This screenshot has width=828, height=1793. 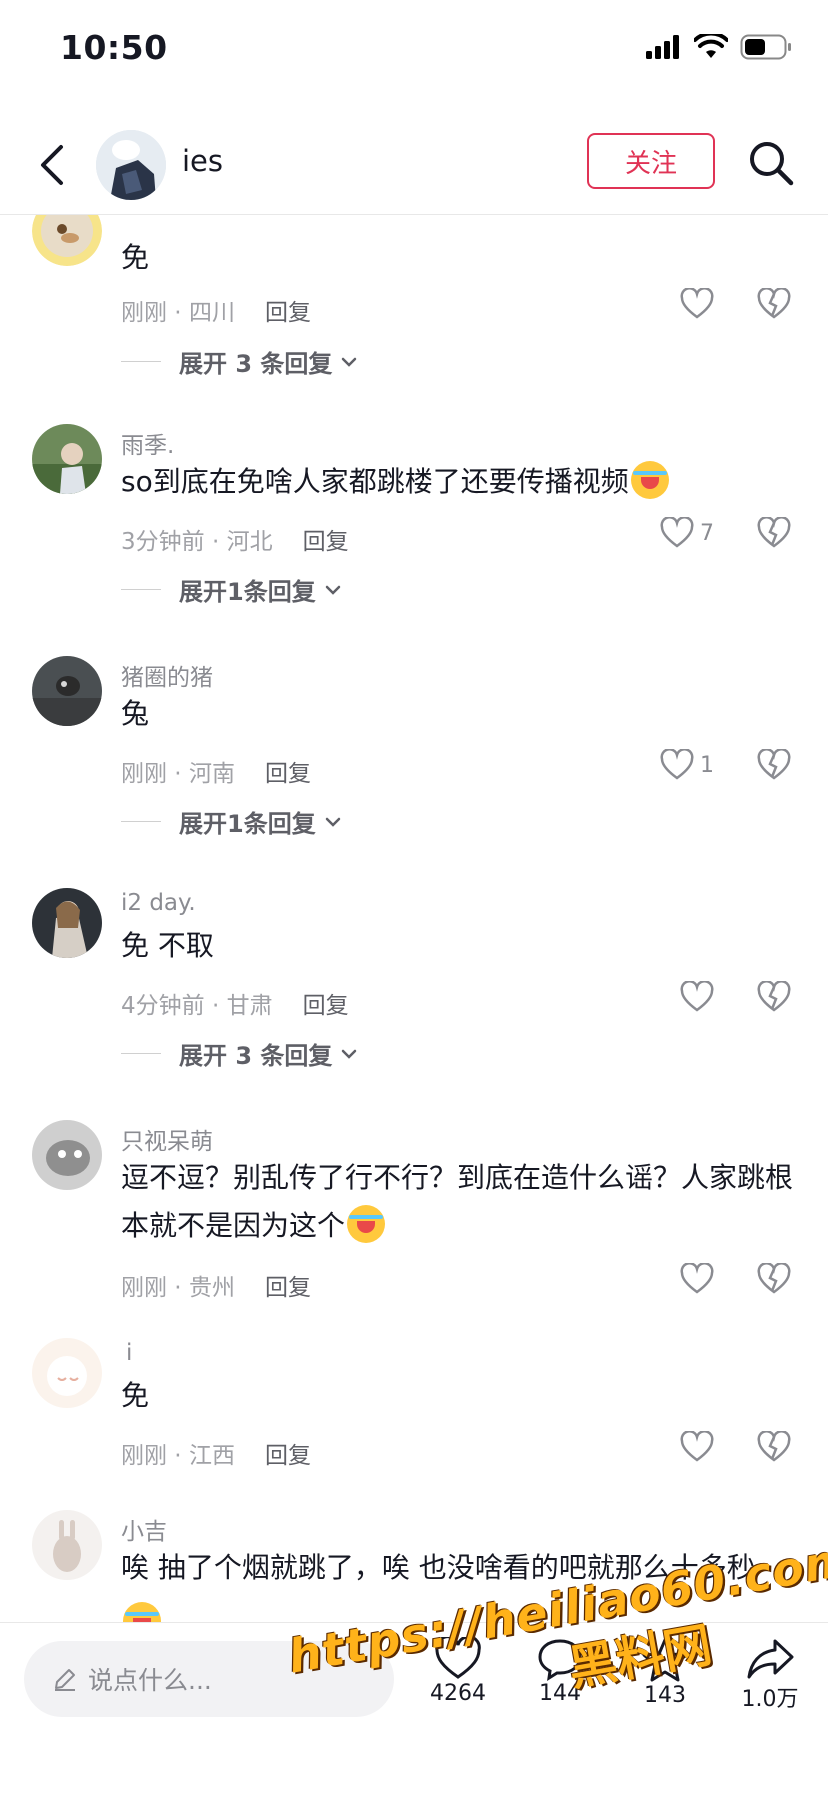 What do you see at coordinates (711, 46) in the screenshot?
I see `wifi-icon` at bounding box center [711, 46].